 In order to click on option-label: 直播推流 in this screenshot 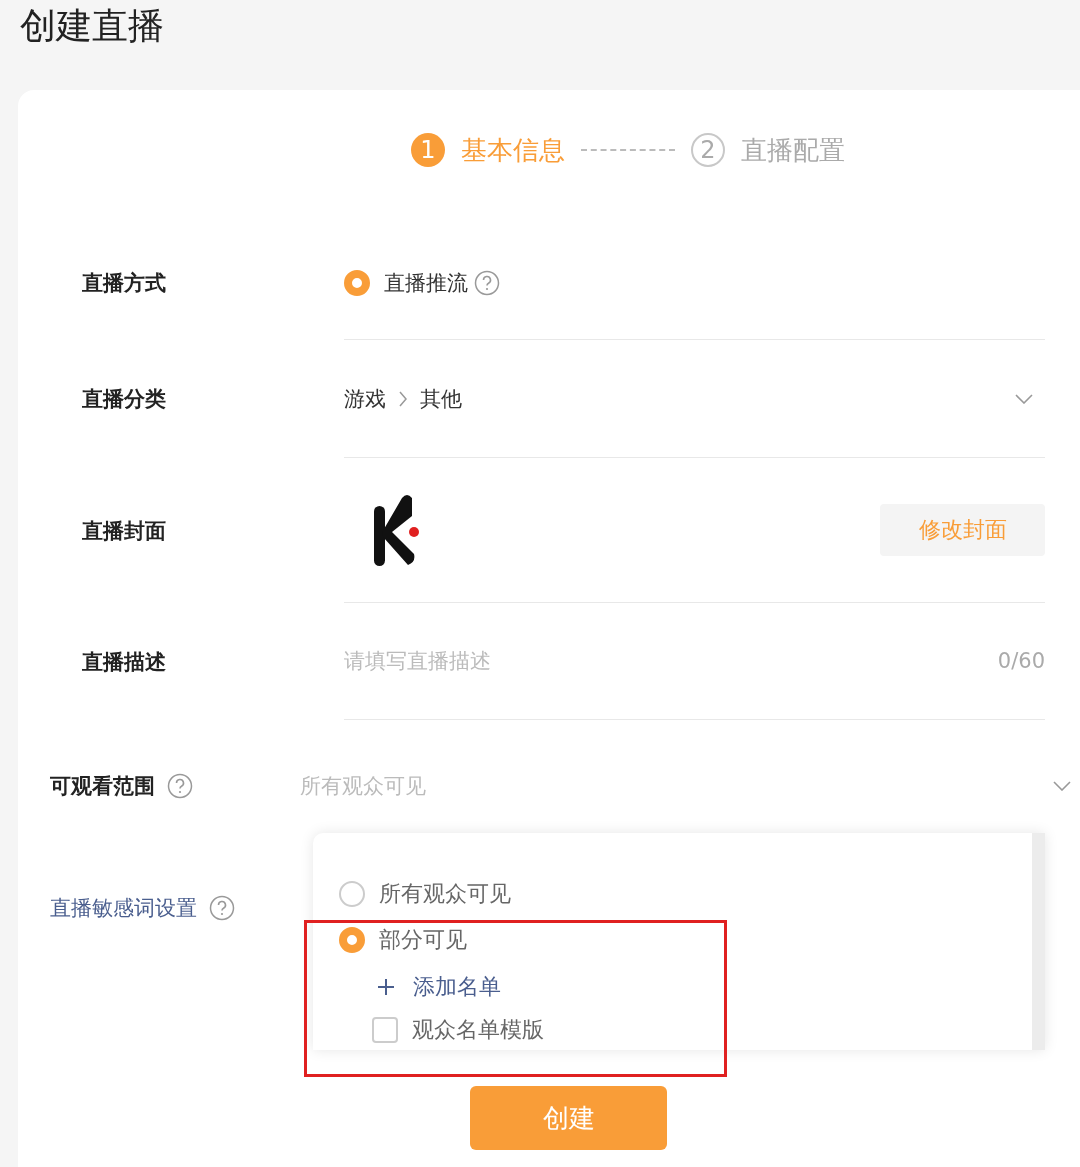, I will do `click(426, 283)`.